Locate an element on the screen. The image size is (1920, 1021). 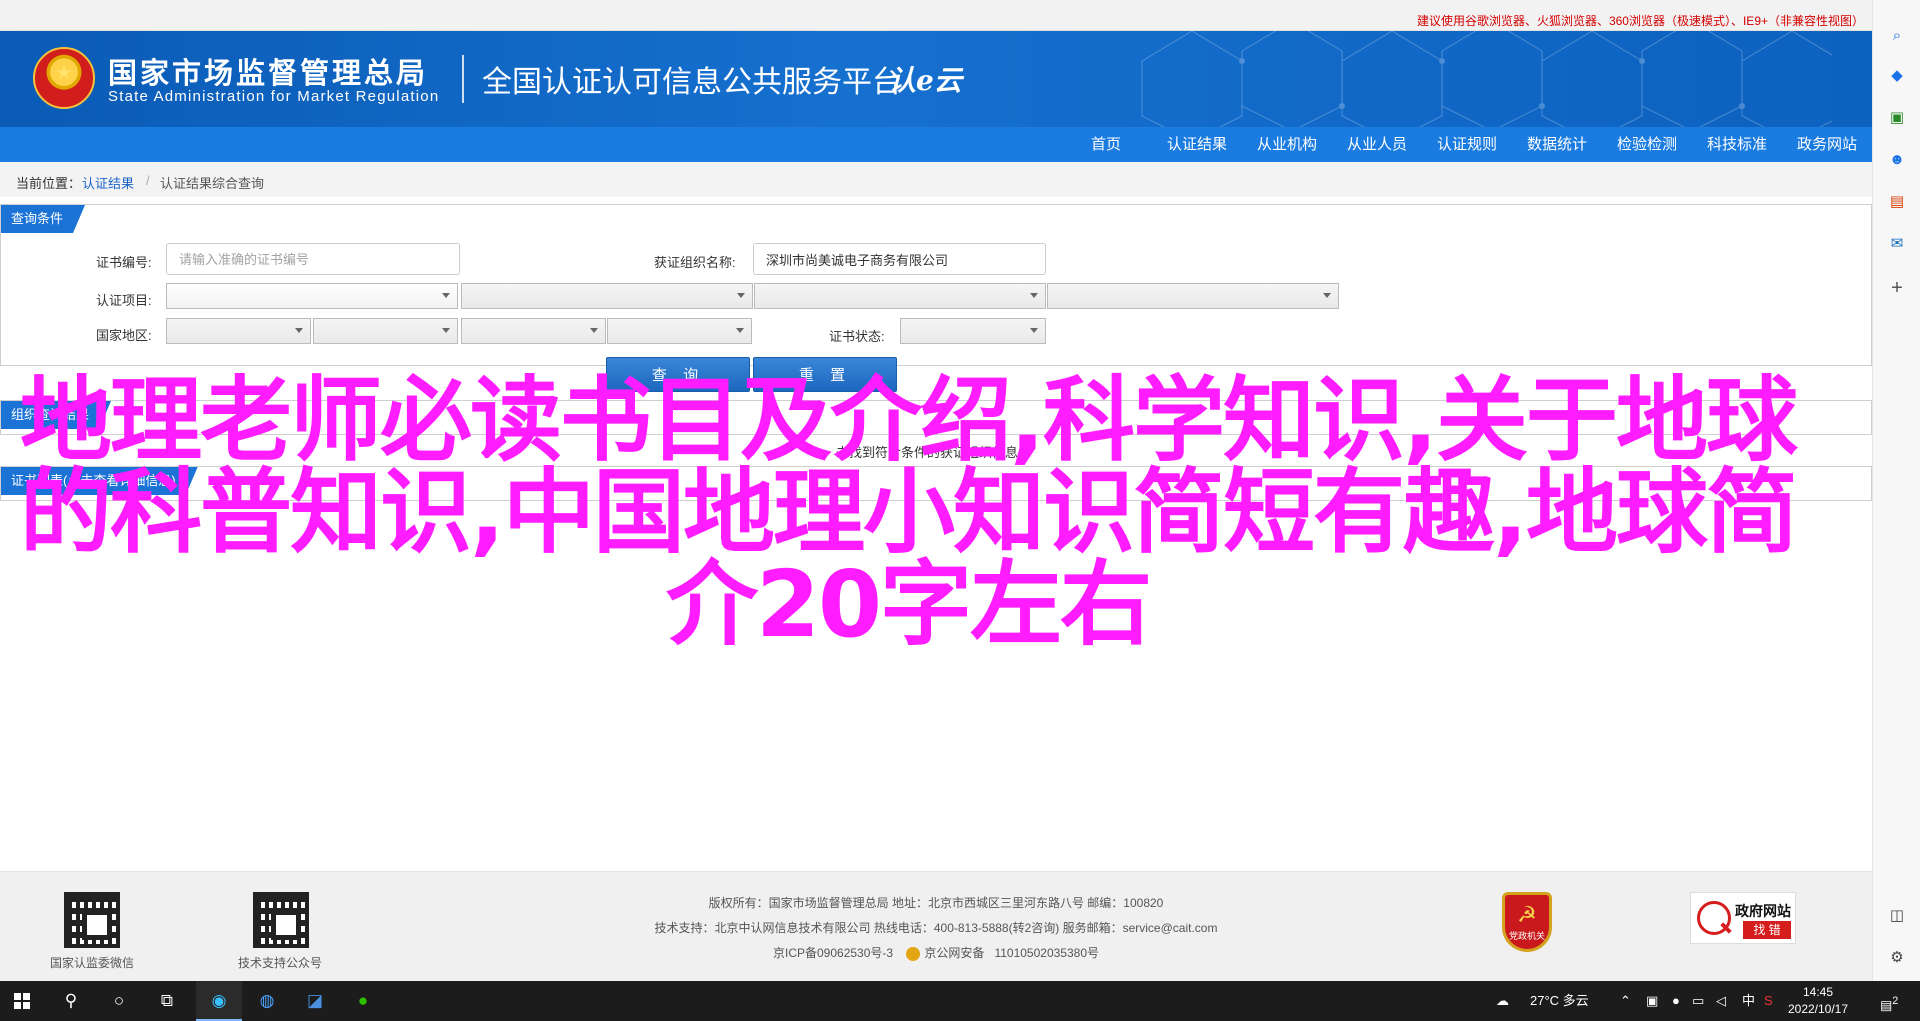
org-name-label: 获证组织名称: is located at coordinates (695, 262).